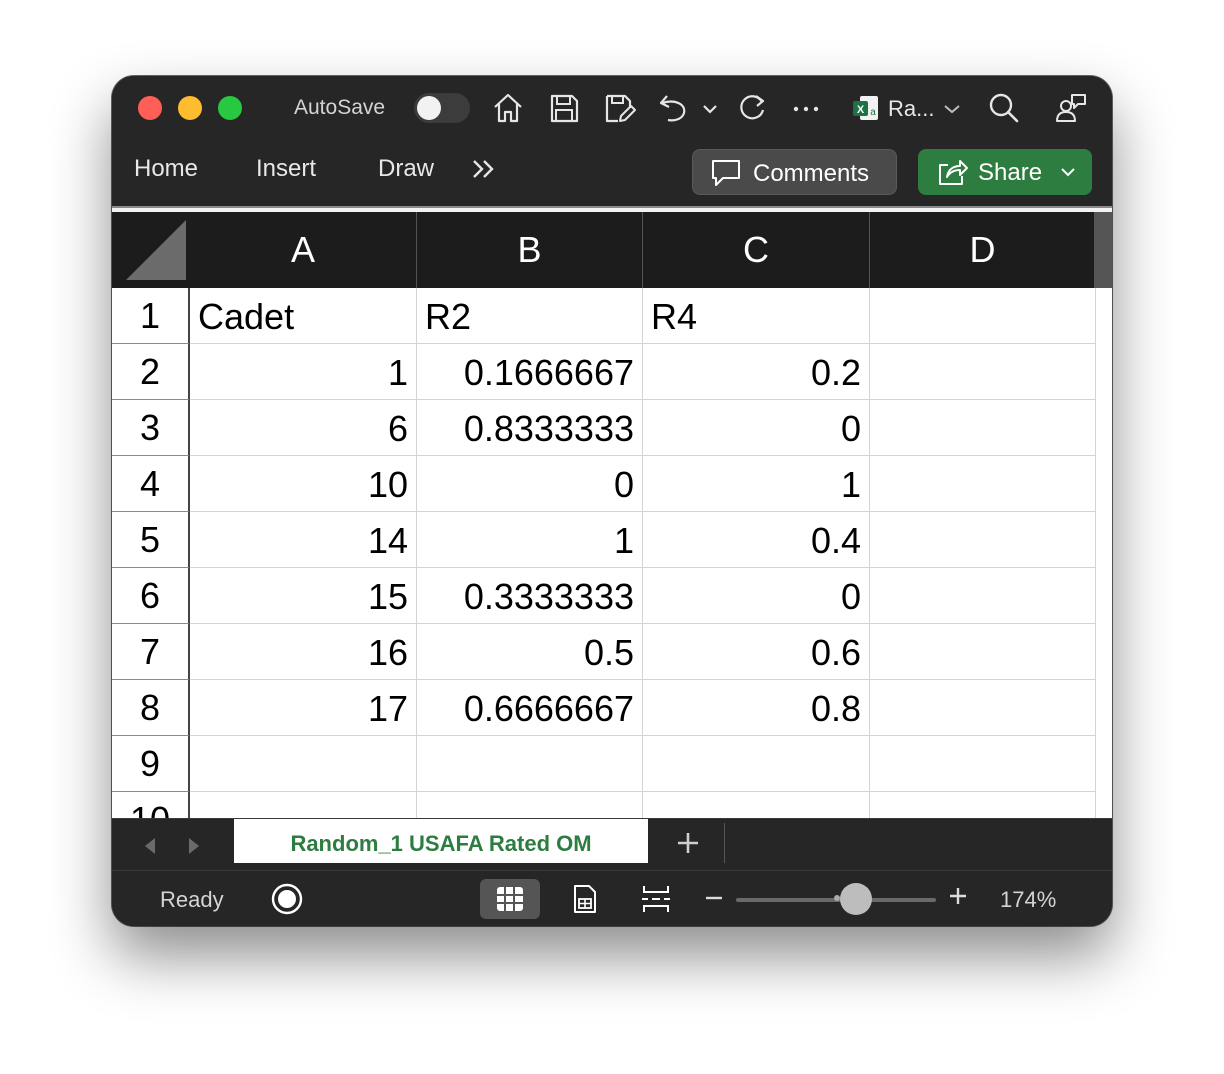  Describe the element at coordinates (406, 169) in the screenshot. I see `tab-draw: Draw` at that location.